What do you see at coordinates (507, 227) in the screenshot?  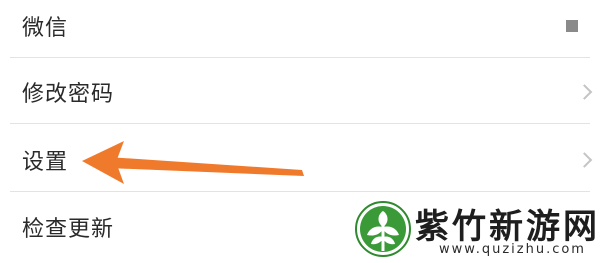 I see `watermark-title: 紫竹新游网` at bounding box center [507, 227].